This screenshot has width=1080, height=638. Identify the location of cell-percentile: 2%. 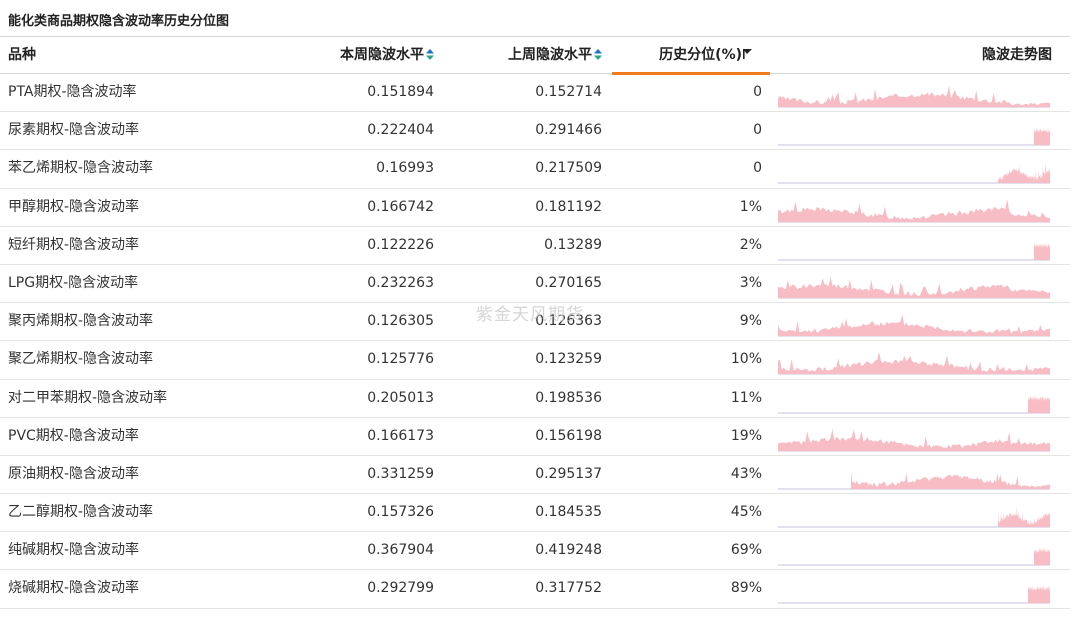
(750, 244).